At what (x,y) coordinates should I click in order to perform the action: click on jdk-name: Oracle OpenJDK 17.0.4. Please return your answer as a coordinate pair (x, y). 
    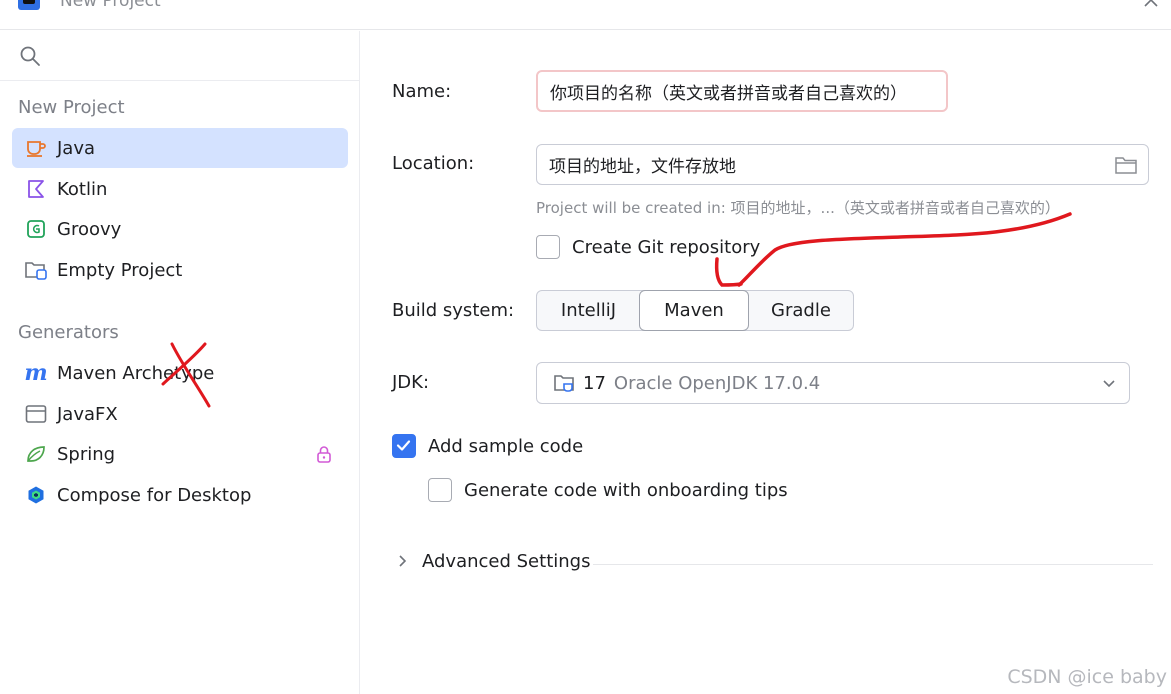
    Looking at the image, I should click on (717, 383).